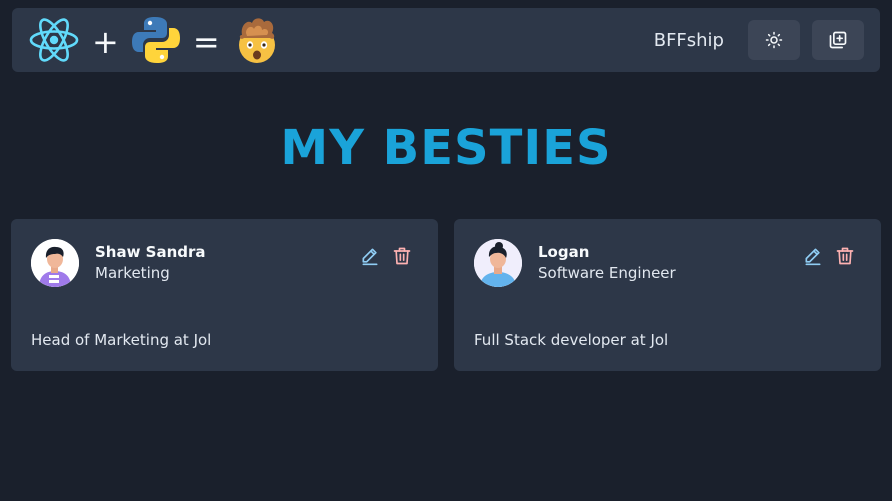 The height and width of the screenshot is (501, 892). Describe the element at coordinates (446, 40) in the screenshot. I see `navbar: + = BFFship` at that location.